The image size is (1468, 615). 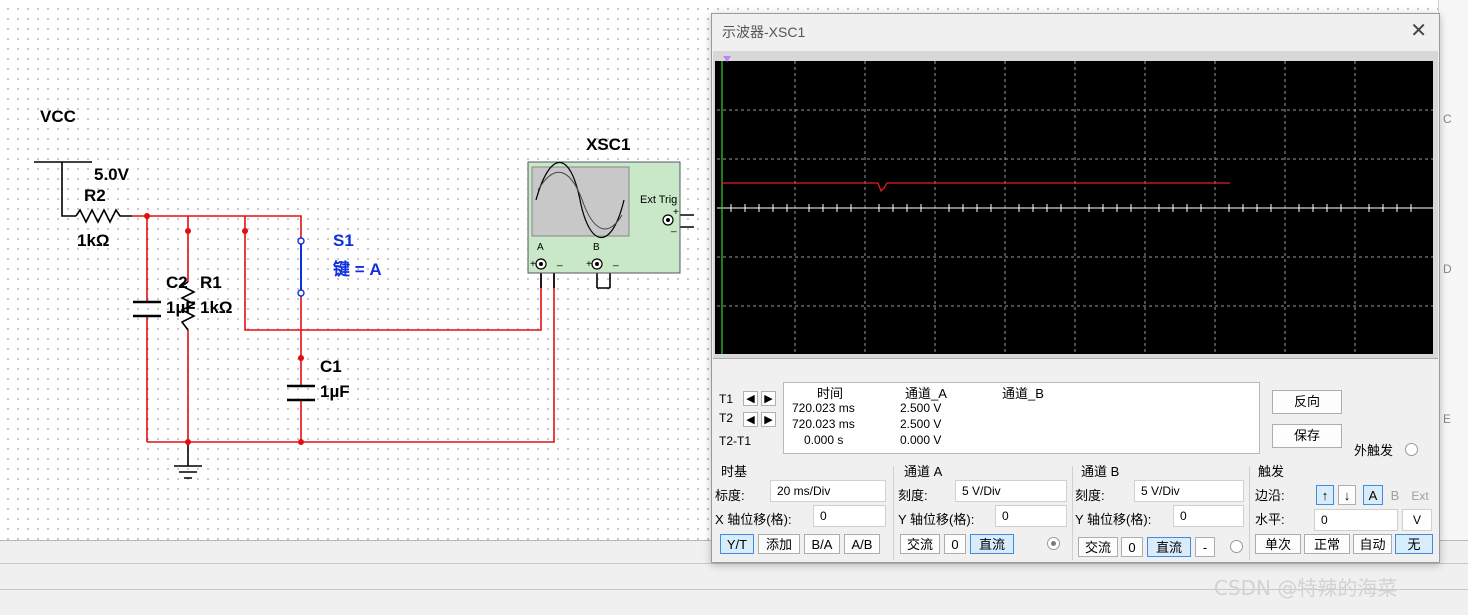 I want to click on t1-label: T1, so click(x=726, y=399).